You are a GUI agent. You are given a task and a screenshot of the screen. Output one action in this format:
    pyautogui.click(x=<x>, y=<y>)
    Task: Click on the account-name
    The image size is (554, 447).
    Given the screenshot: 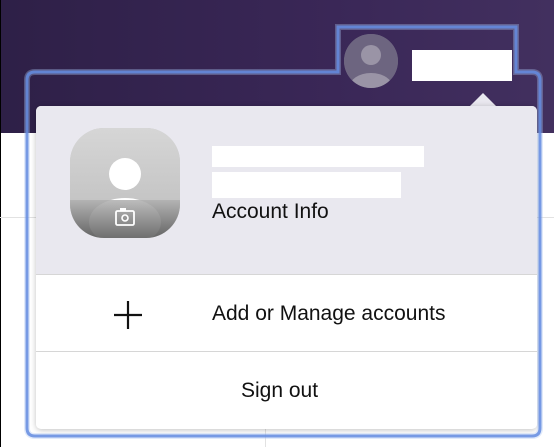 What is the action you would take?
    pyautogui.click(x=318, y=156)
    